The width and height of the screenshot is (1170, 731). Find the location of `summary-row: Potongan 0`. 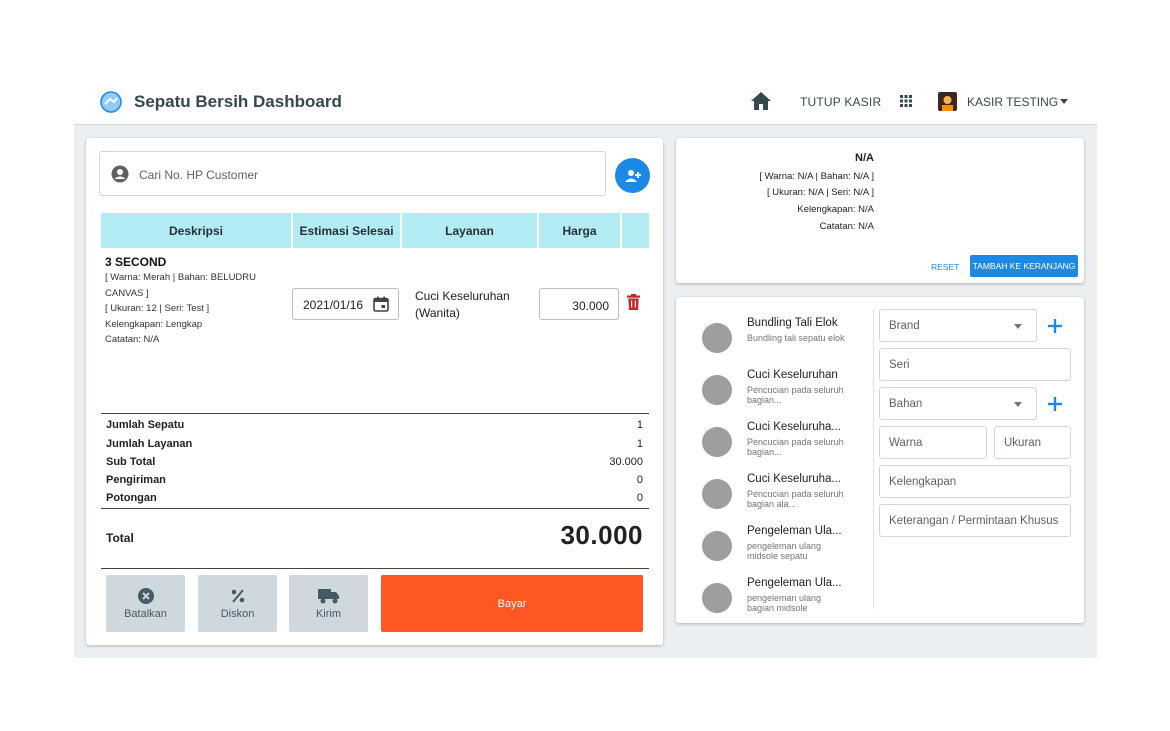

summary-row: Potongan 0 is located at coordinates (374, 498).